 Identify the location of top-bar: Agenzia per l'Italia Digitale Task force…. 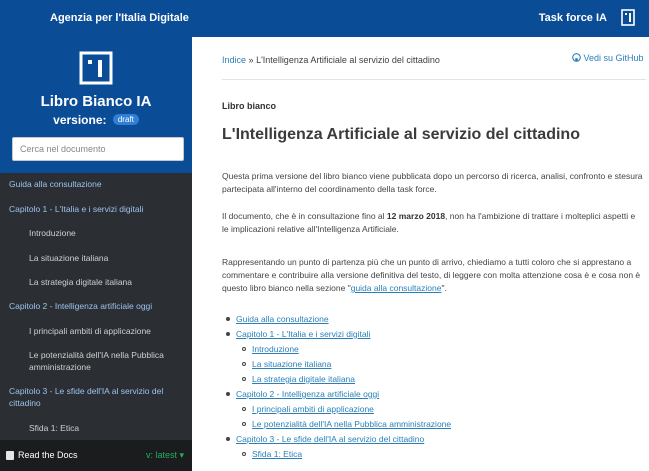
(324, 18).